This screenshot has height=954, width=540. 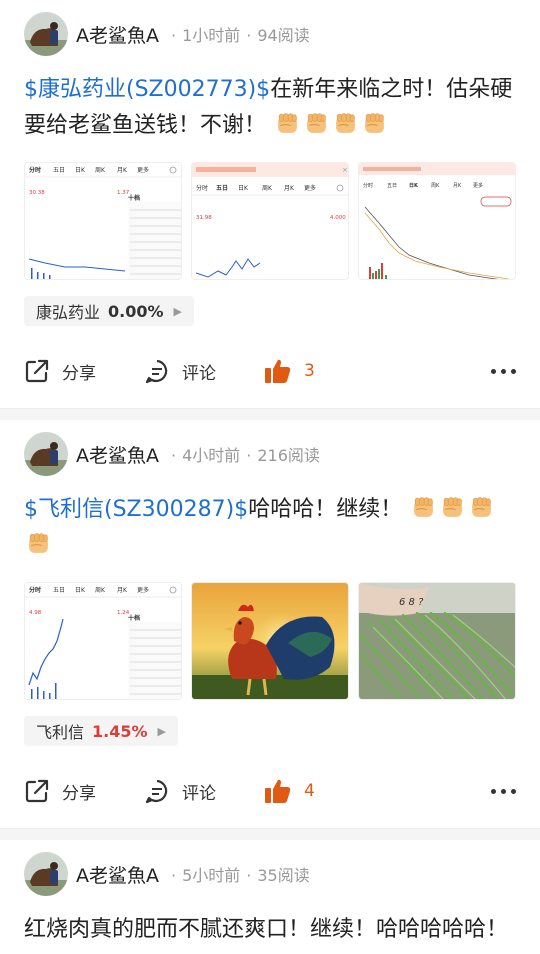 I want to click on author-row: A老鲨魚A · 1小时前 · 94阅读, so click(x=270, y=34).